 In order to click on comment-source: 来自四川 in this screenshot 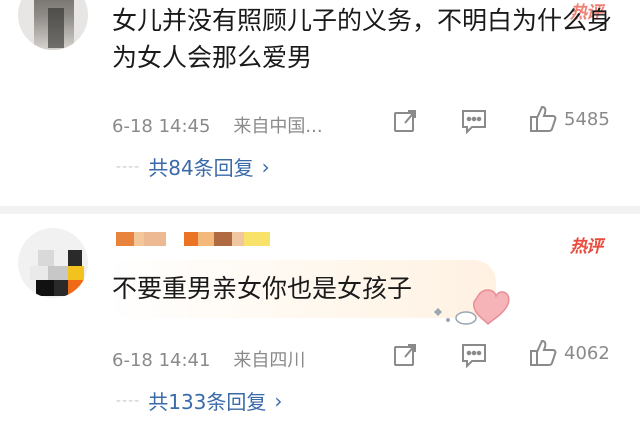, I will do `click(269, 360)`.